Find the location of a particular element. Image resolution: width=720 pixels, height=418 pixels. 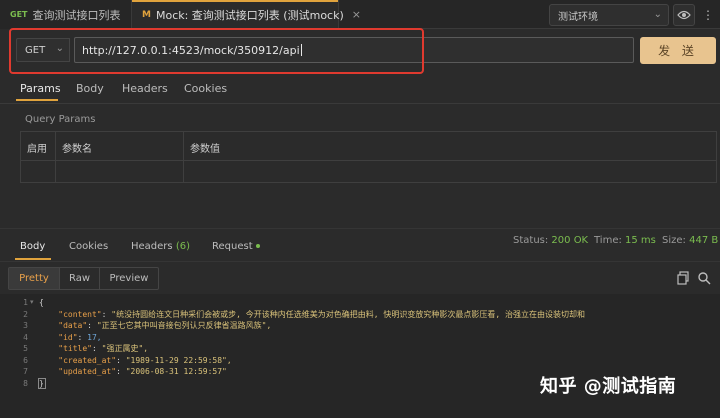

view-preview-button: Preview is located at coordinates (129, 278).